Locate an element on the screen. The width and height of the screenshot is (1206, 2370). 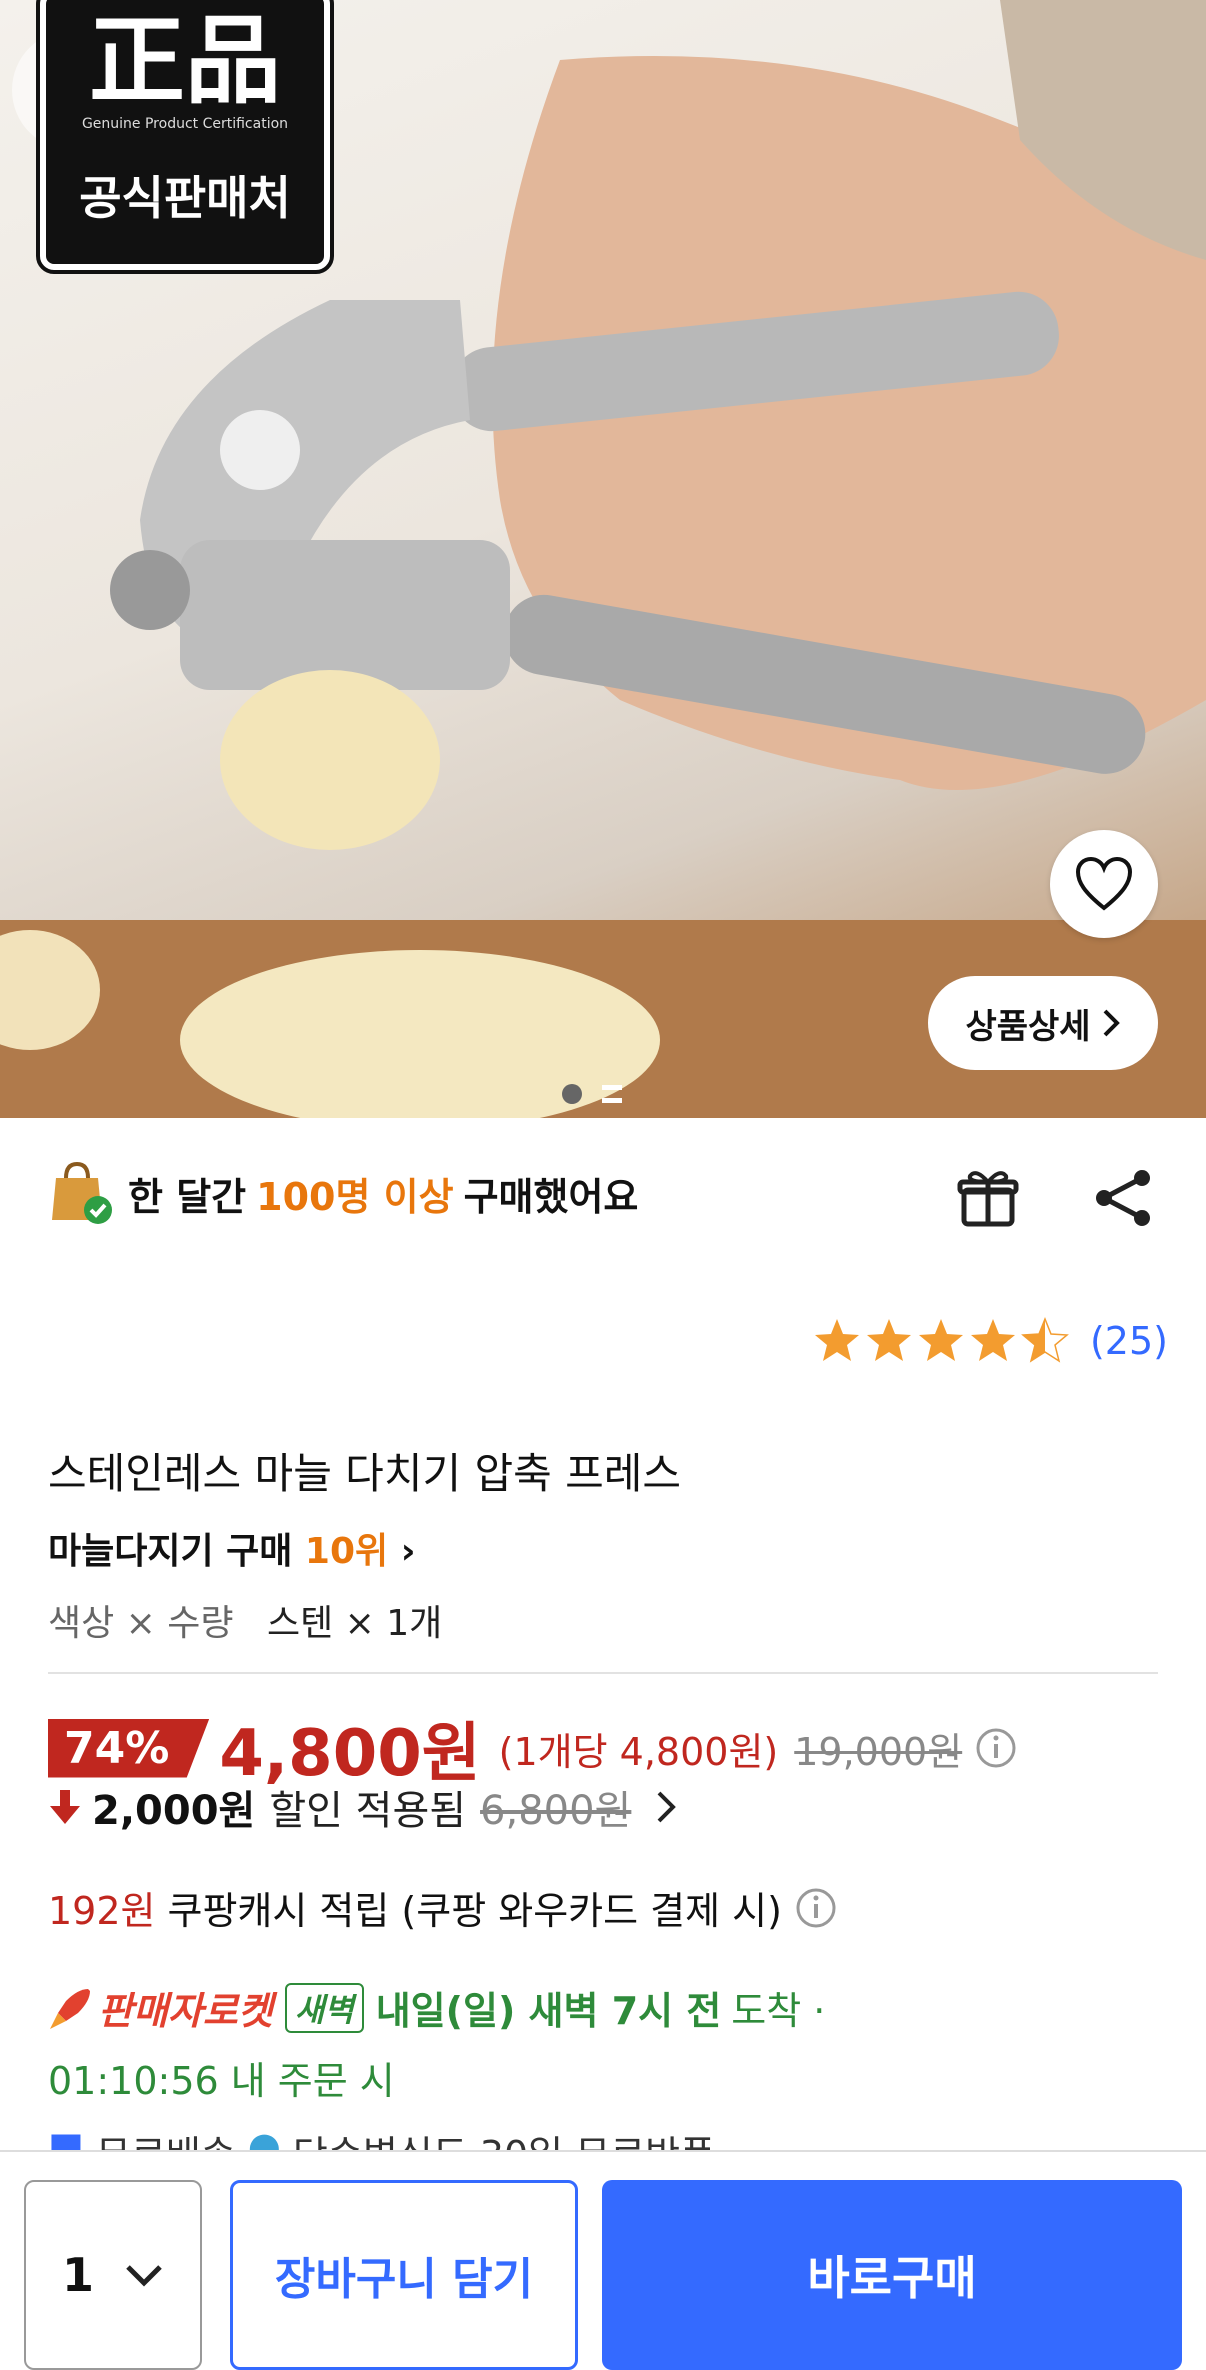
gift-icon is located at coordinates (988, 1198).